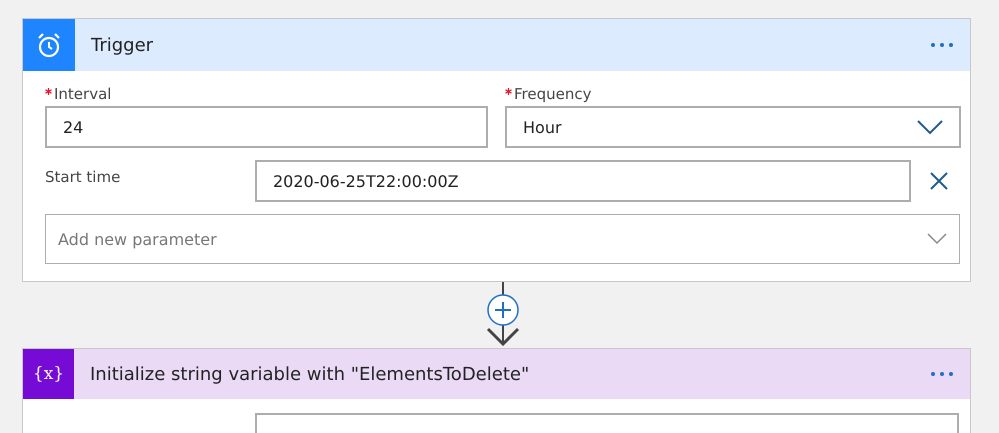 This screenshot has height=433, width=999. What do you see at coordinates (310, 374) in the screenshot?
I see `card-title: Initialize string variable with "ElementsToDelete"` at bounding box center [310, 374].